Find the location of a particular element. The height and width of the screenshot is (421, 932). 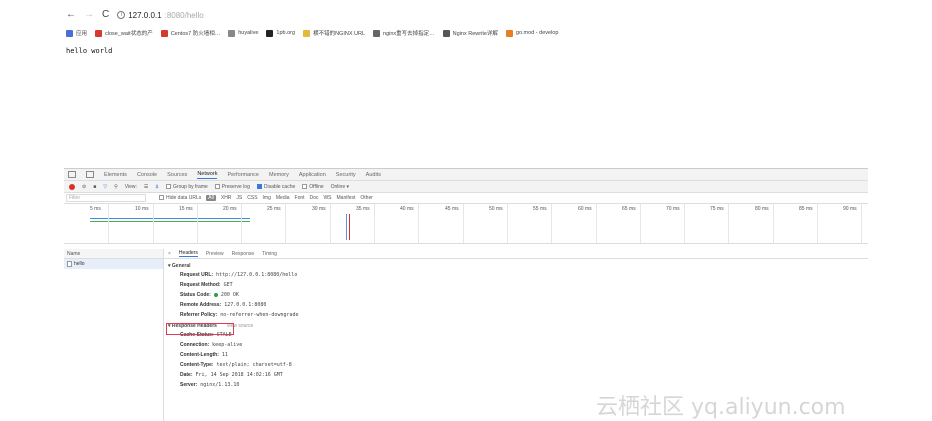

filter-type-doc: Doc is located at coordinates (314, 198).